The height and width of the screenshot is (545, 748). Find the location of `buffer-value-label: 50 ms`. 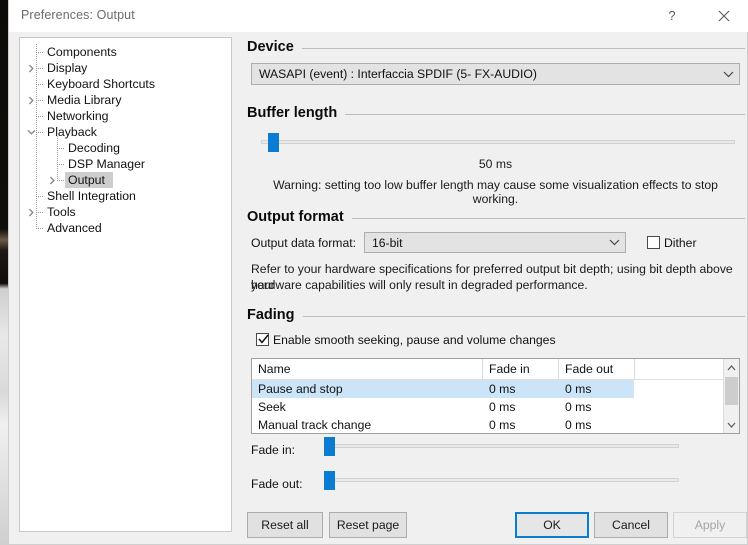

buffer-value-label: 50 ms is located at coordinates (495, 164).